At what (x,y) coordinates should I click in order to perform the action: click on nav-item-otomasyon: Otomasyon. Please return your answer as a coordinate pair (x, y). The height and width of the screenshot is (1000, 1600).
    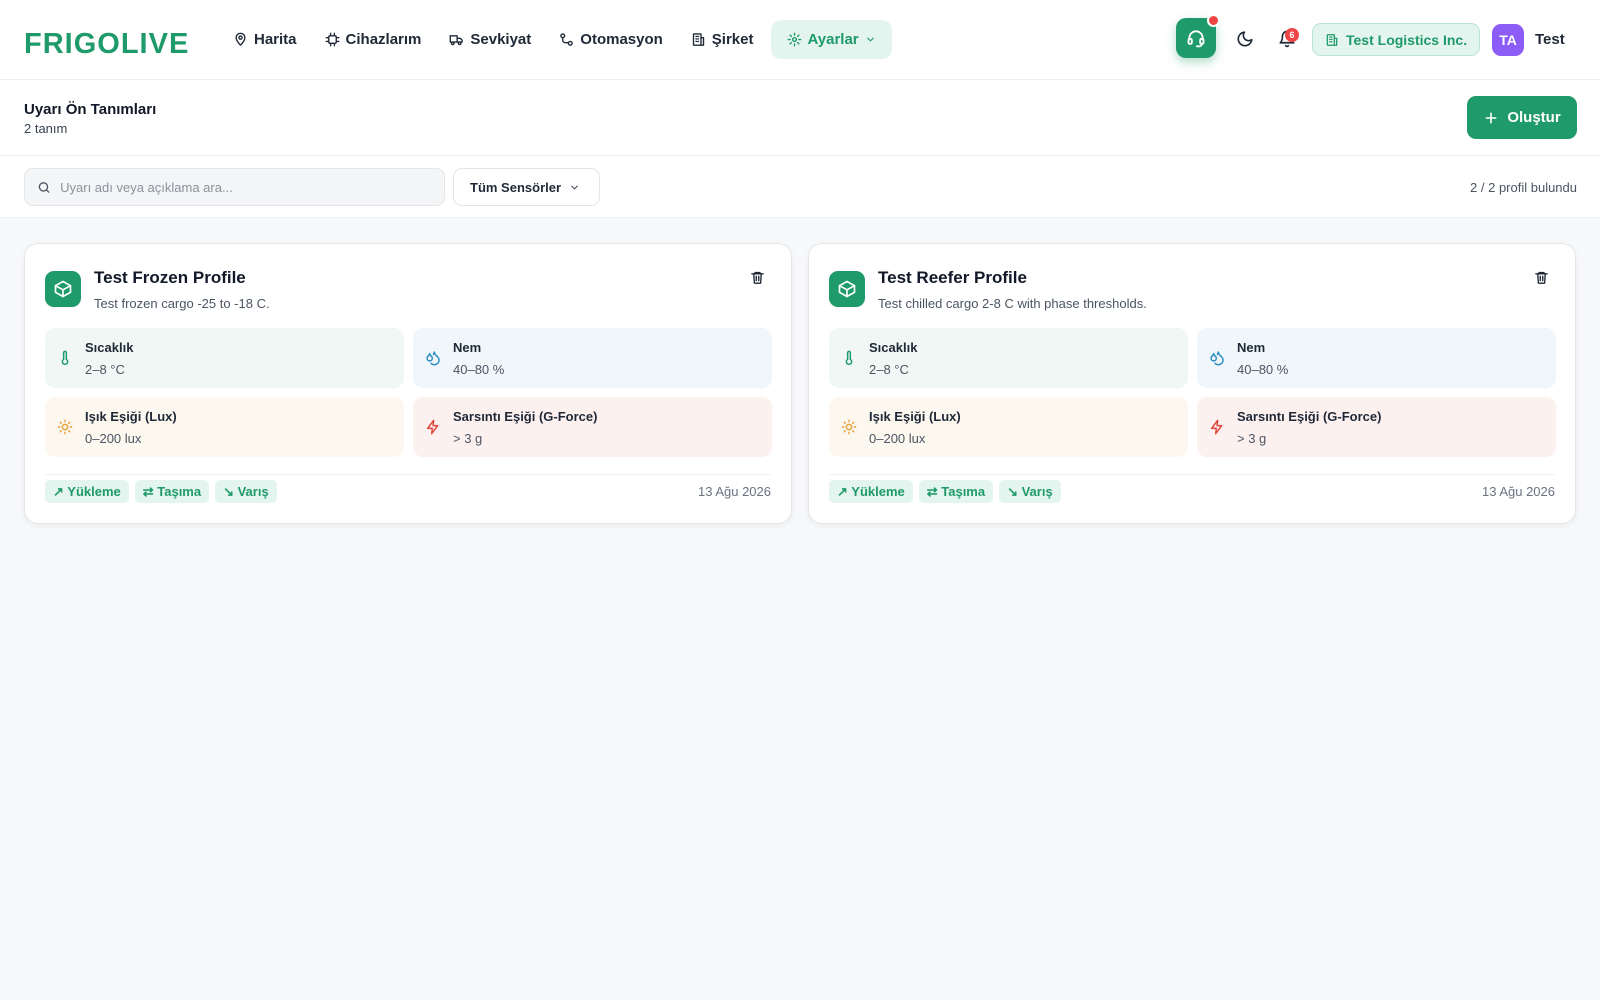
    Looking at the image, I should click on (611, 39).